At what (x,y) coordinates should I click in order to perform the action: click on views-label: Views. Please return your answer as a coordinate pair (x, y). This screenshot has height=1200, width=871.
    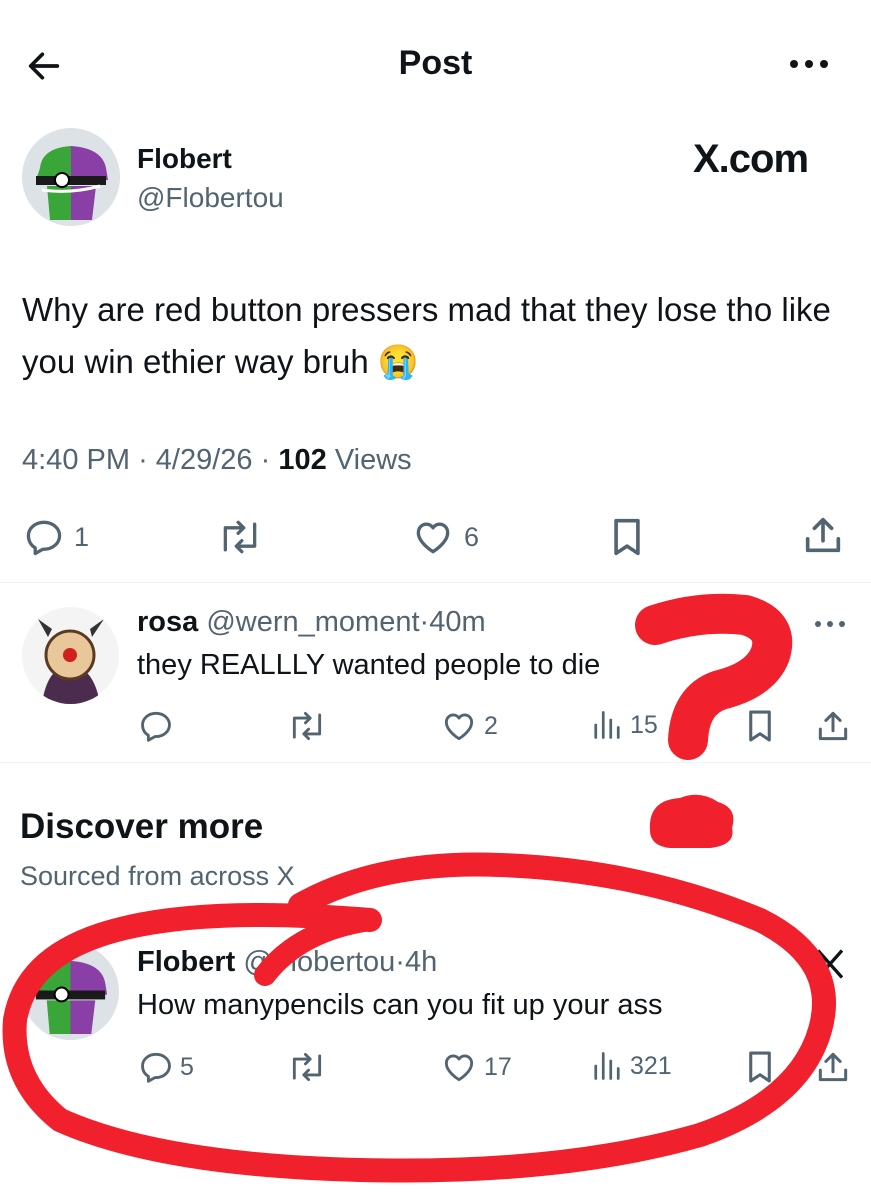
    Looking at the image, I should click on (373, 460).